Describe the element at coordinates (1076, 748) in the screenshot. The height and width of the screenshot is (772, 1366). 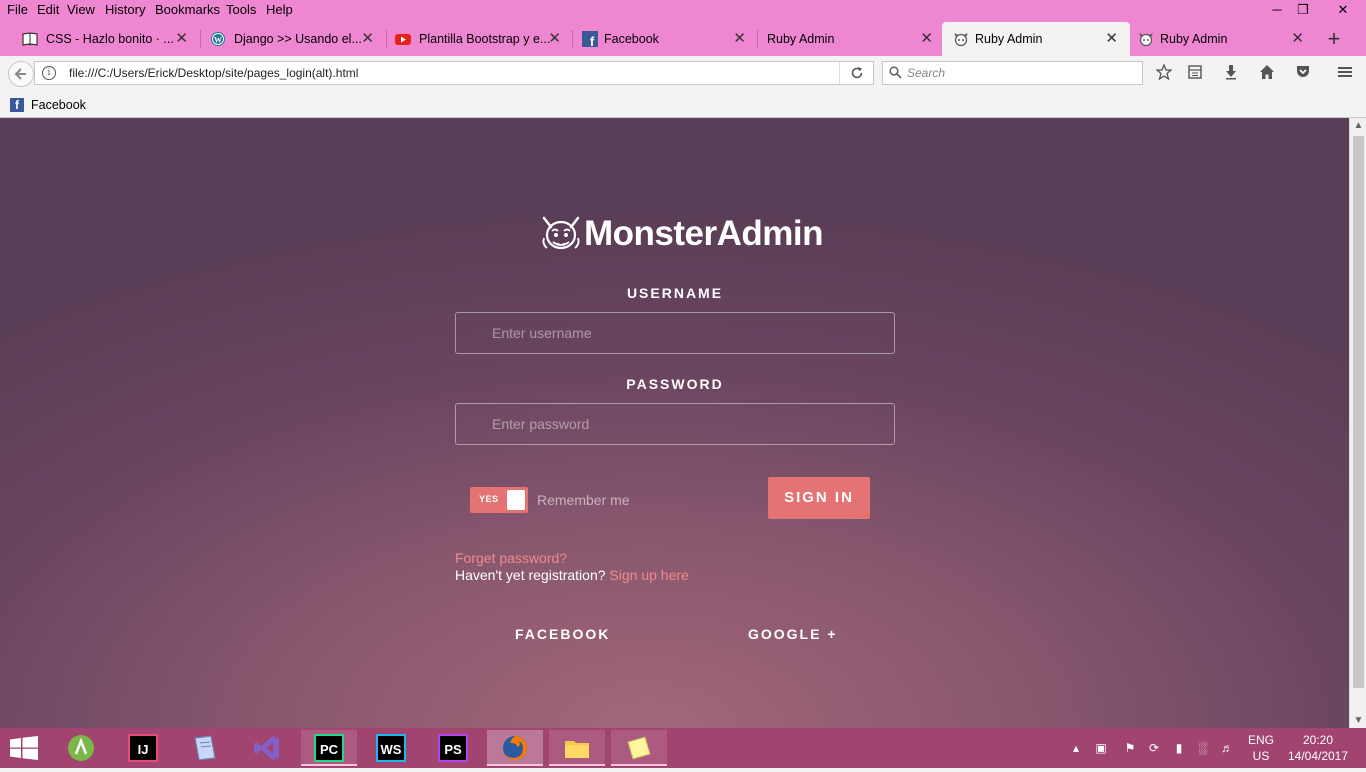
I see `show-hidden-icons-chevron-icon: ▴` at that location.